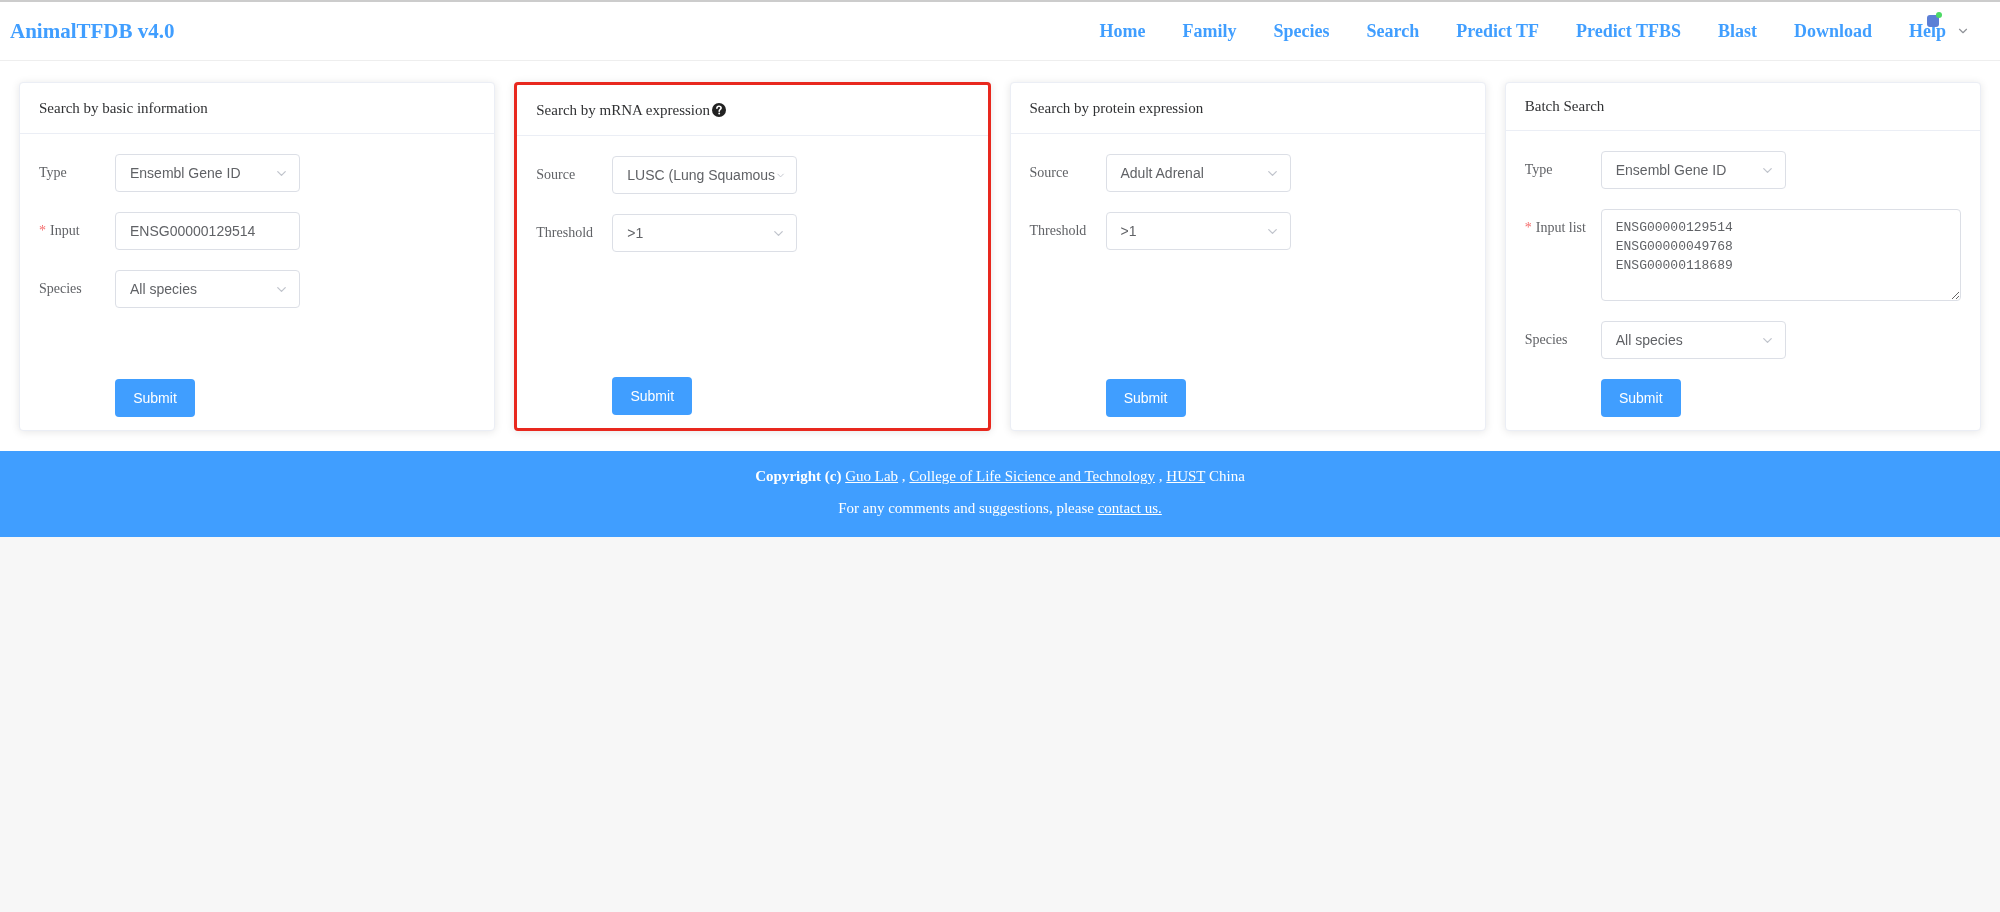 This screenshot has height=912, width=2000. What do you see at coordinates (872, 476) in the screenshot?
I see `footer-link: Guo Lab` at bounding box center [872, 476].